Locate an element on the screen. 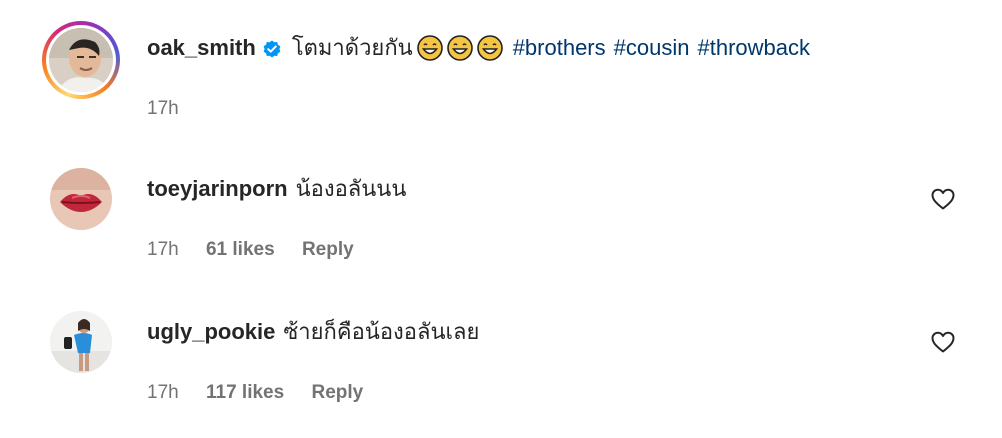 This screenshot has width=1002, height=438. avatar-ring-gap is located at coordinates (81, 60).